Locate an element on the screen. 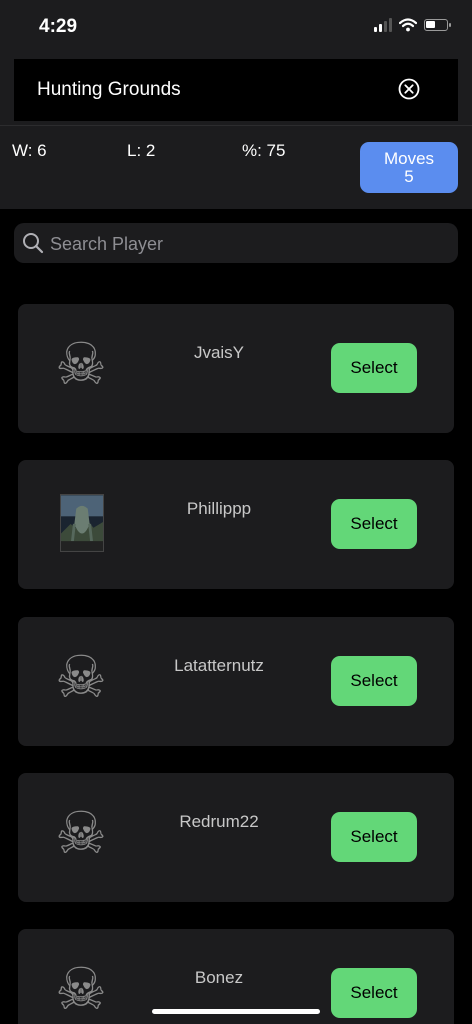  player-card: ☠ Latatternutz Select is located at coordinates (236, 681).